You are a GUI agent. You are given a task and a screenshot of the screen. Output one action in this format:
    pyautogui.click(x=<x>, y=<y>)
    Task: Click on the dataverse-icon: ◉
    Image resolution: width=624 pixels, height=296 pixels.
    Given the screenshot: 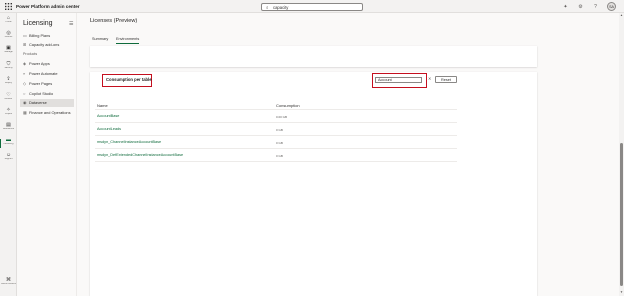 What is the action you would take?
    pyautogui.click(x=25, y=102)
    